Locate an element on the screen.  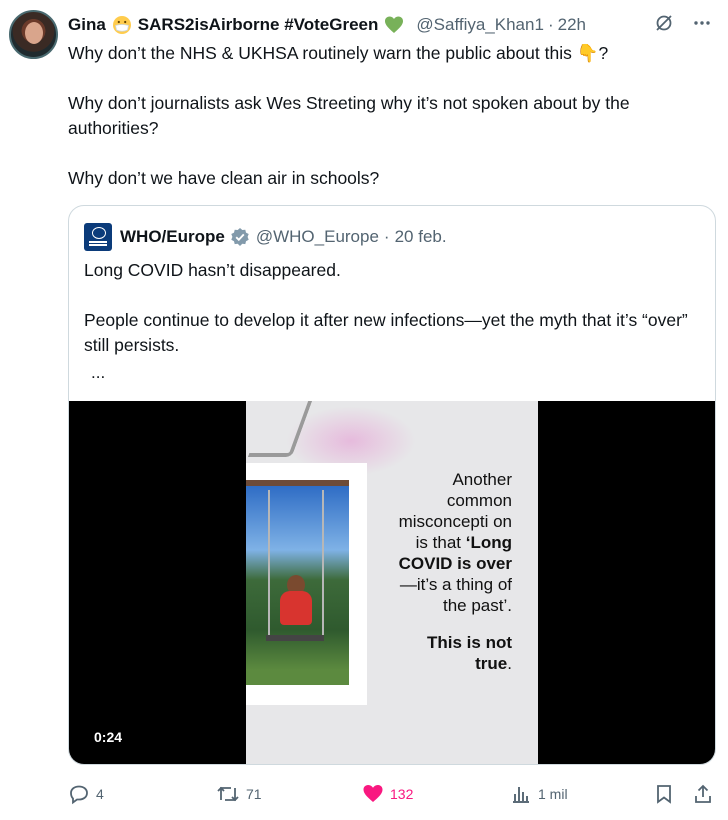
repost-button: 71 is located at coordinates (239, 794).